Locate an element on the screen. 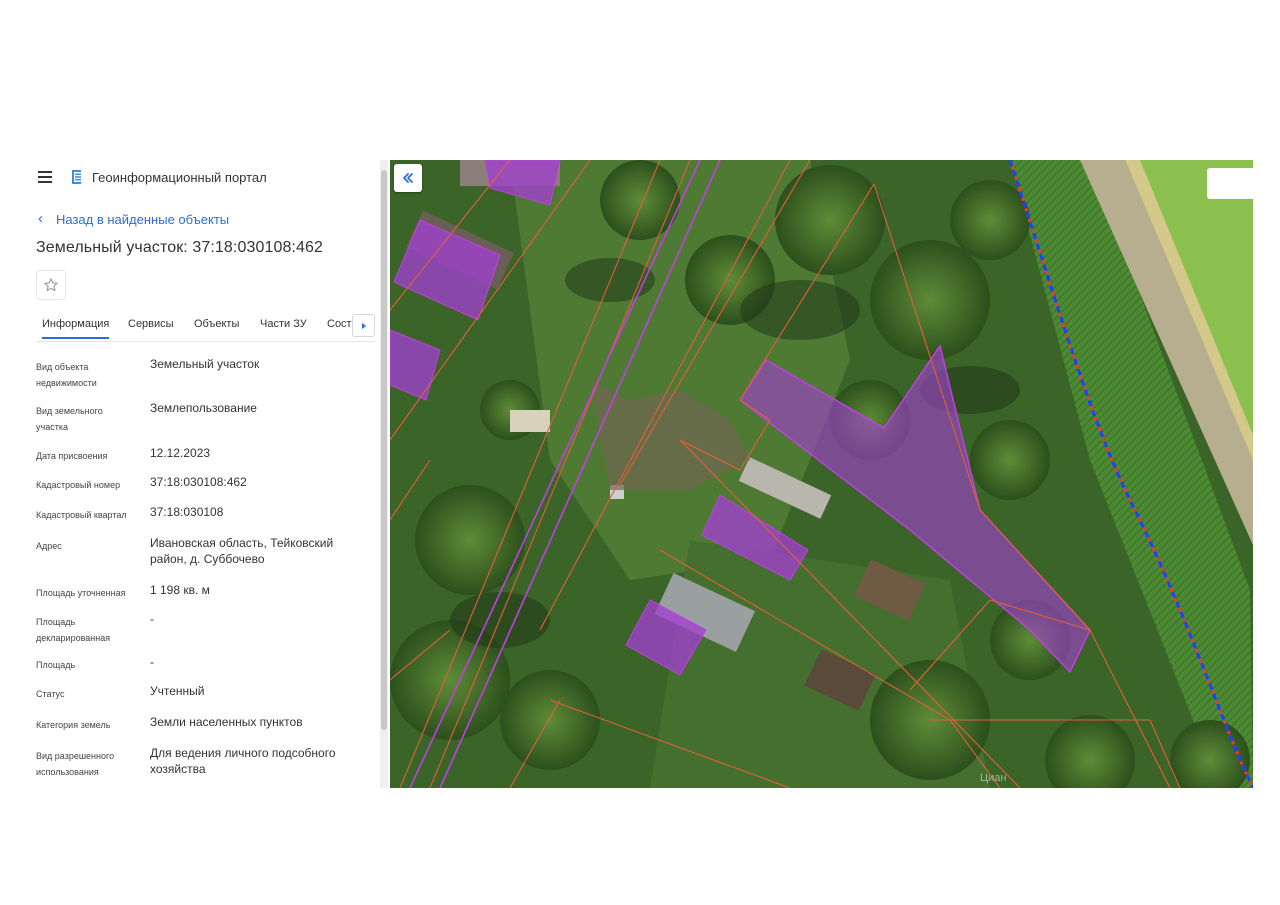  property-key: Вид земельного участка is located at coordinates (69, 419).